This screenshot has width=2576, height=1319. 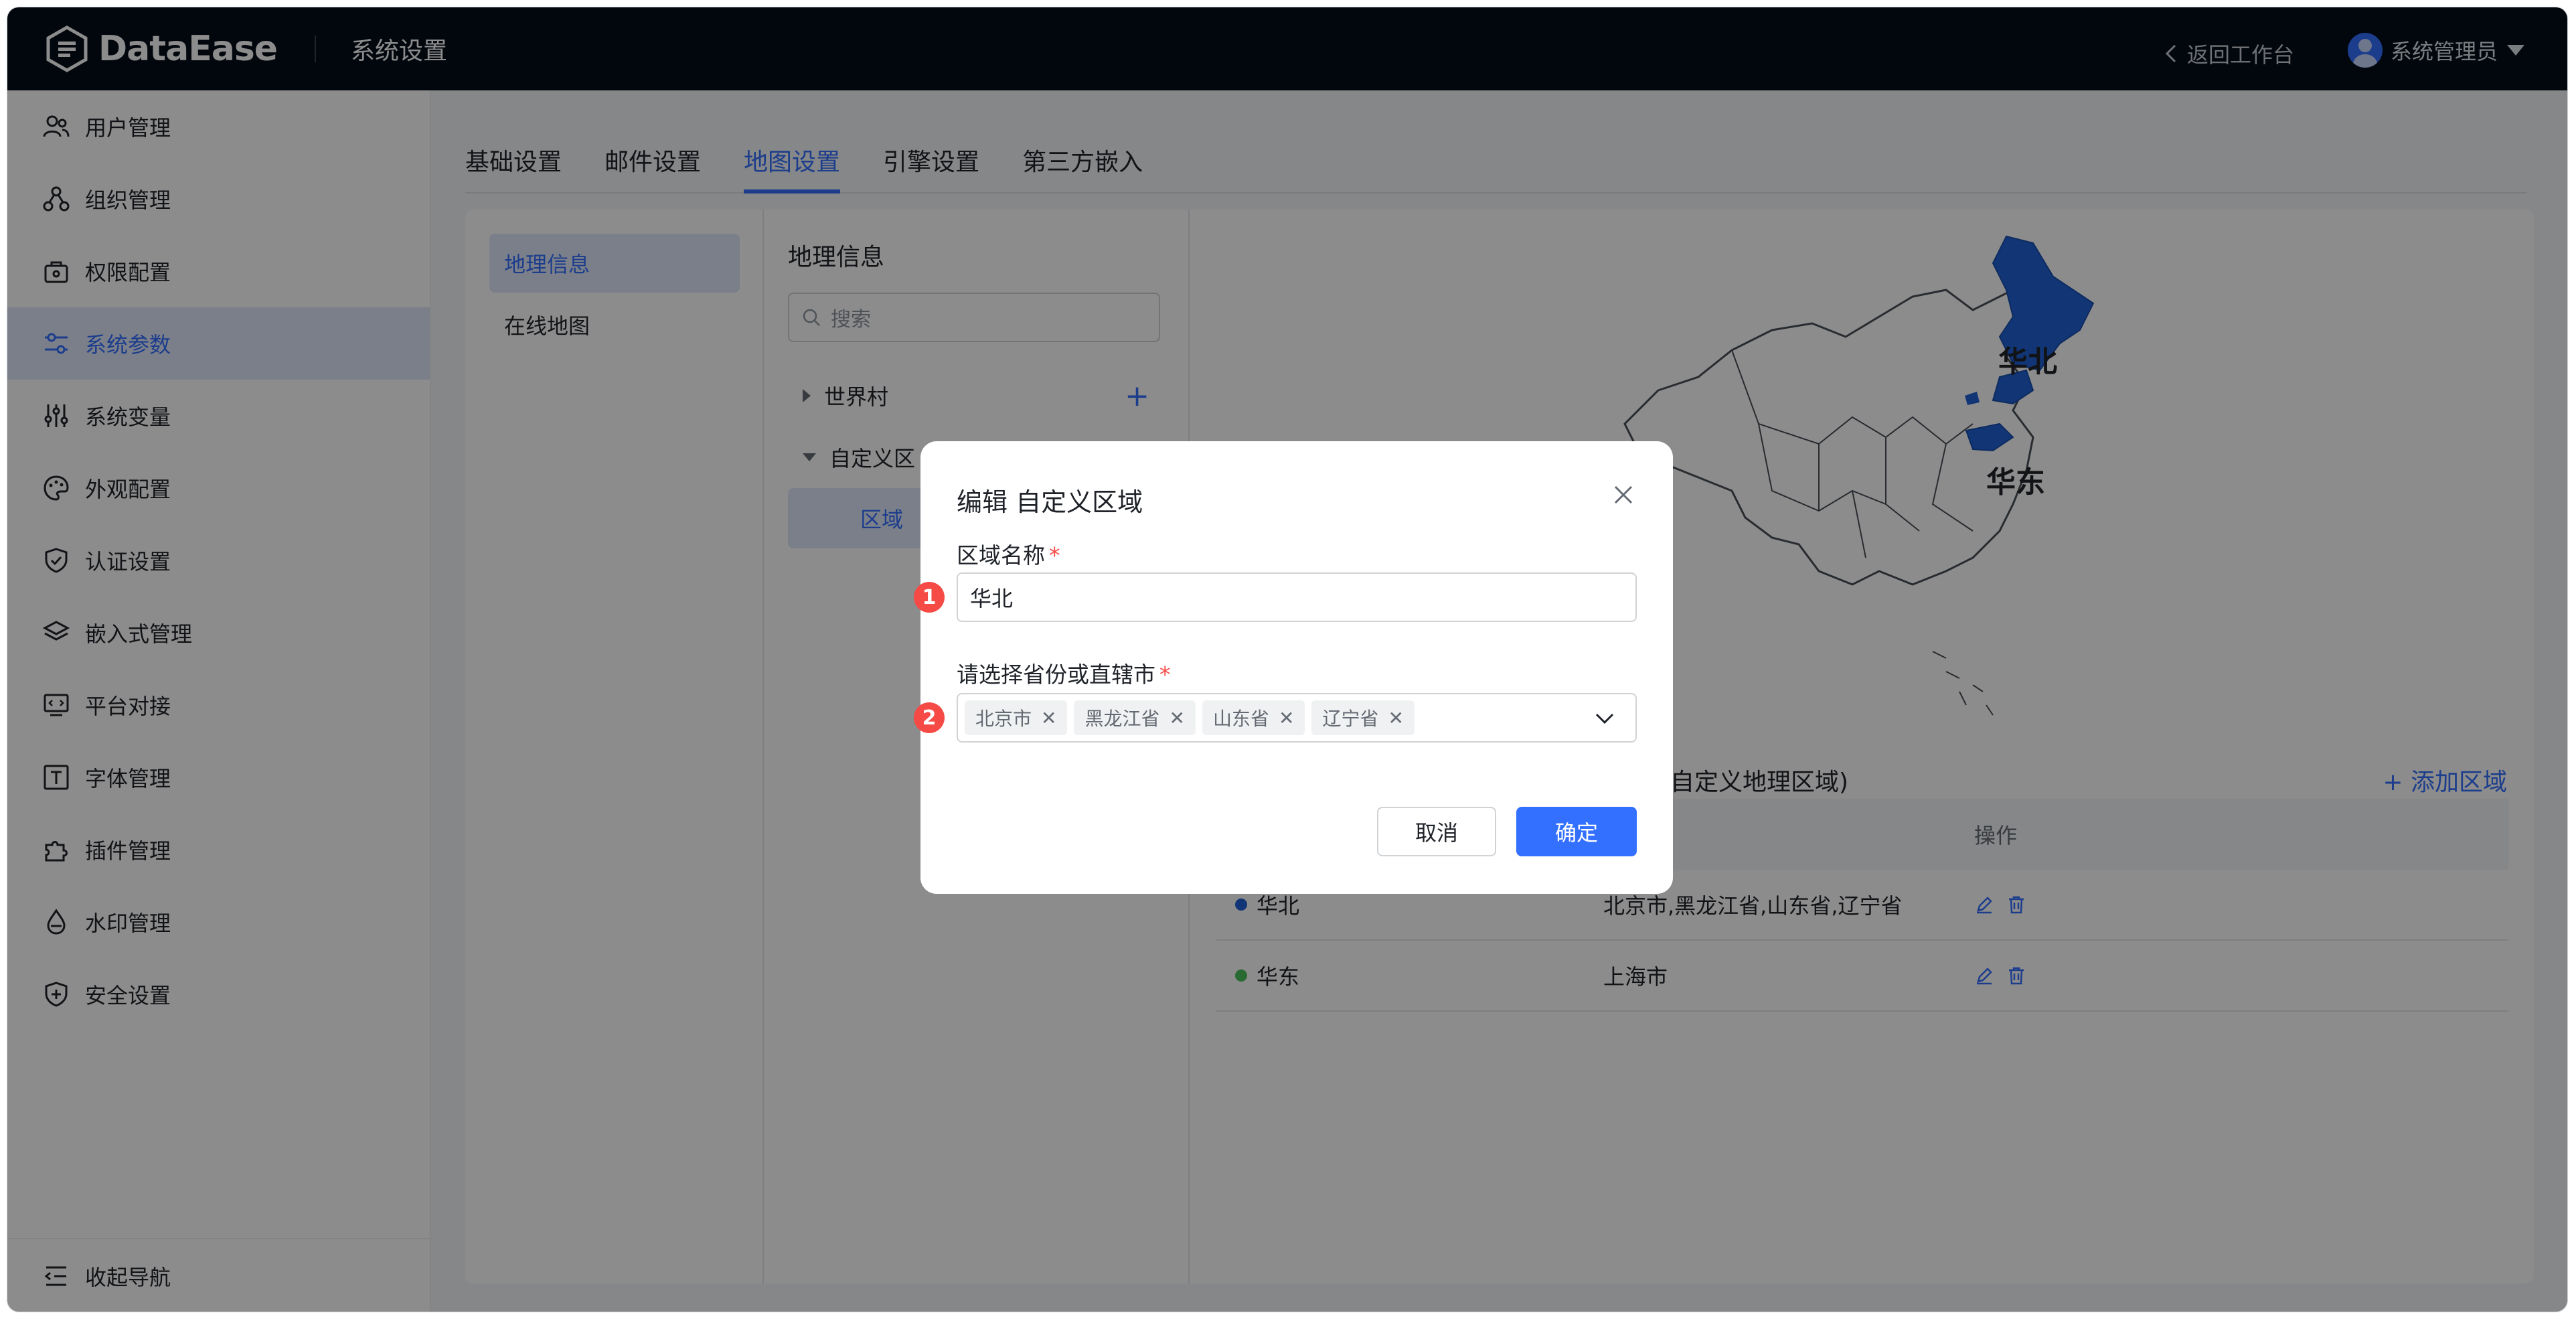 What do you see at coordinates (1297, 597) in the screenshot?
I see `area-name-input: 华北` at bounding box center [1297, 597].